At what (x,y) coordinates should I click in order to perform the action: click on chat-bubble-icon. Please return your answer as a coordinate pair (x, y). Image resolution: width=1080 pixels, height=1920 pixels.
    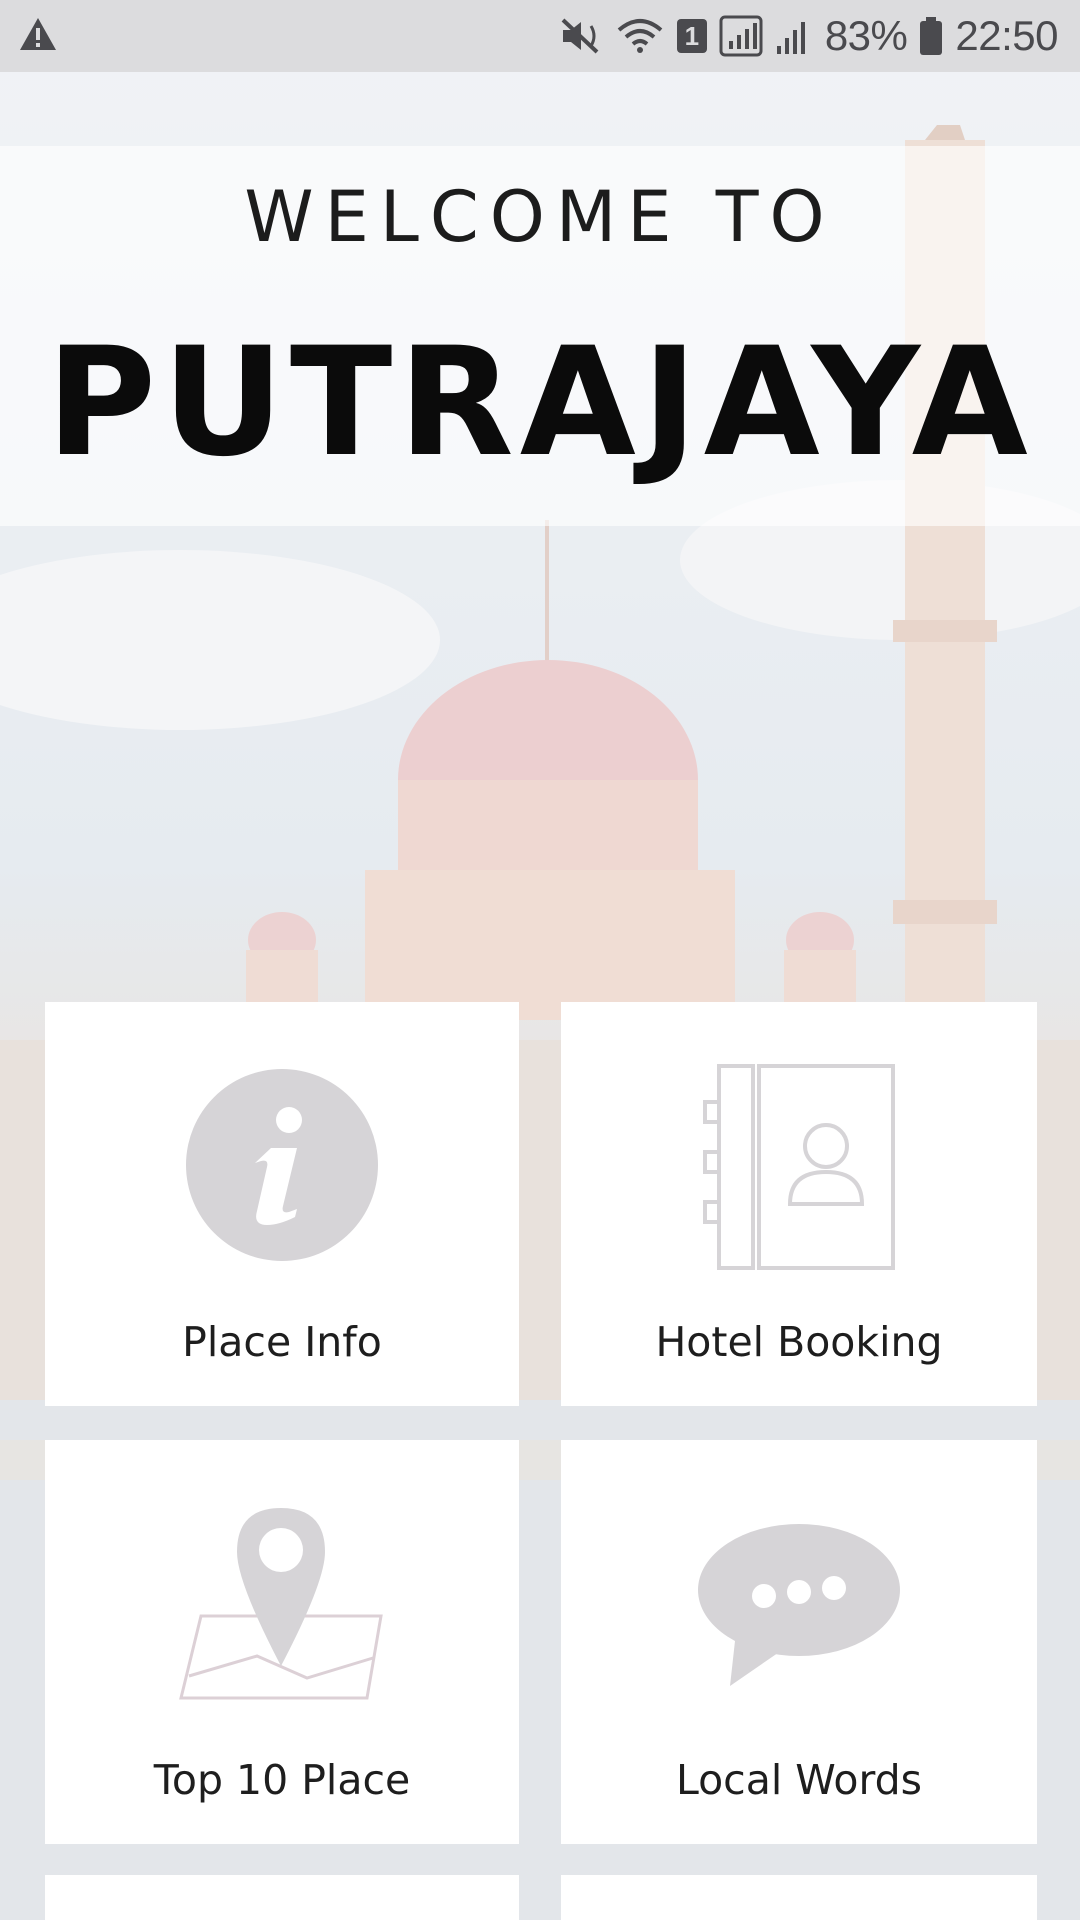
    Looking at the image, I should click on (799, 1605).